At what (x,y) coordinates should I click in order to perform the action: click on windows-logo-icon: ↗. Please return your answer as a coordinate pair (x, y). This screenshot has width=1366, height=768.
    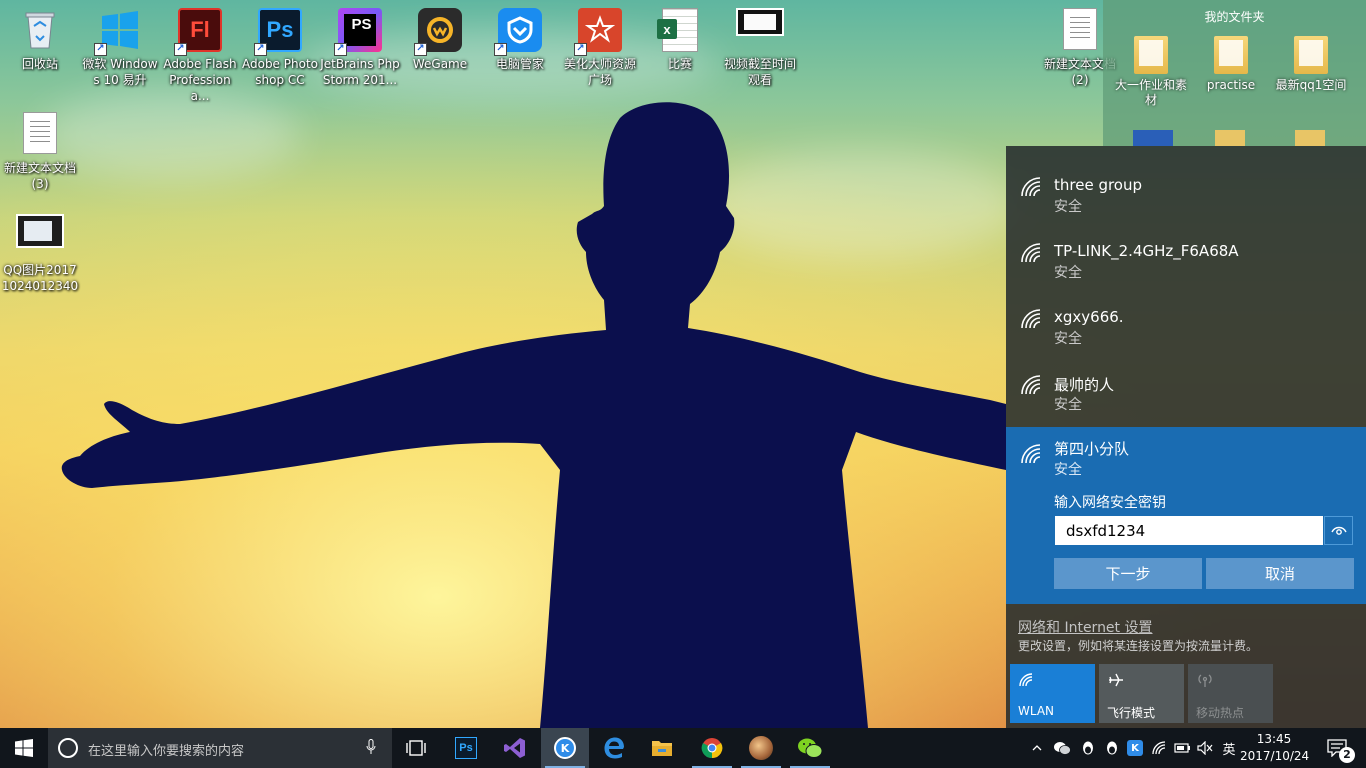
    Looking at the image, I should click on (118, 32).